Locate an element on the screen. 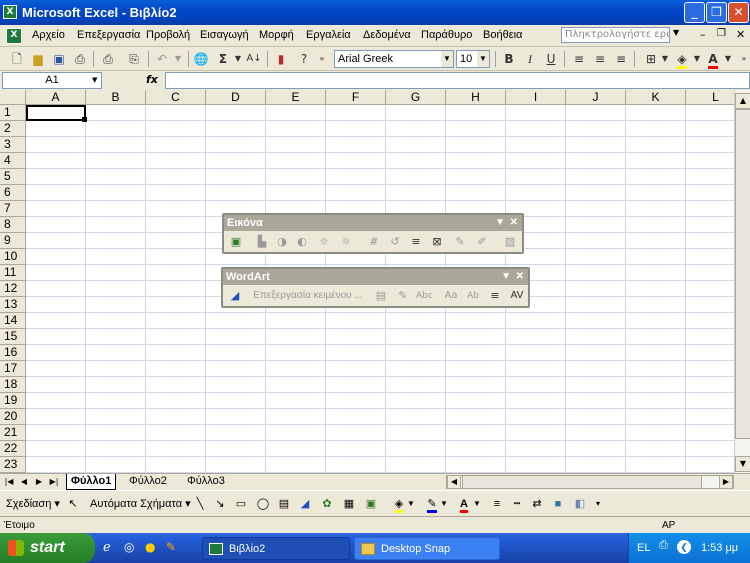  start-button: start is located at coordinates (47, 548).